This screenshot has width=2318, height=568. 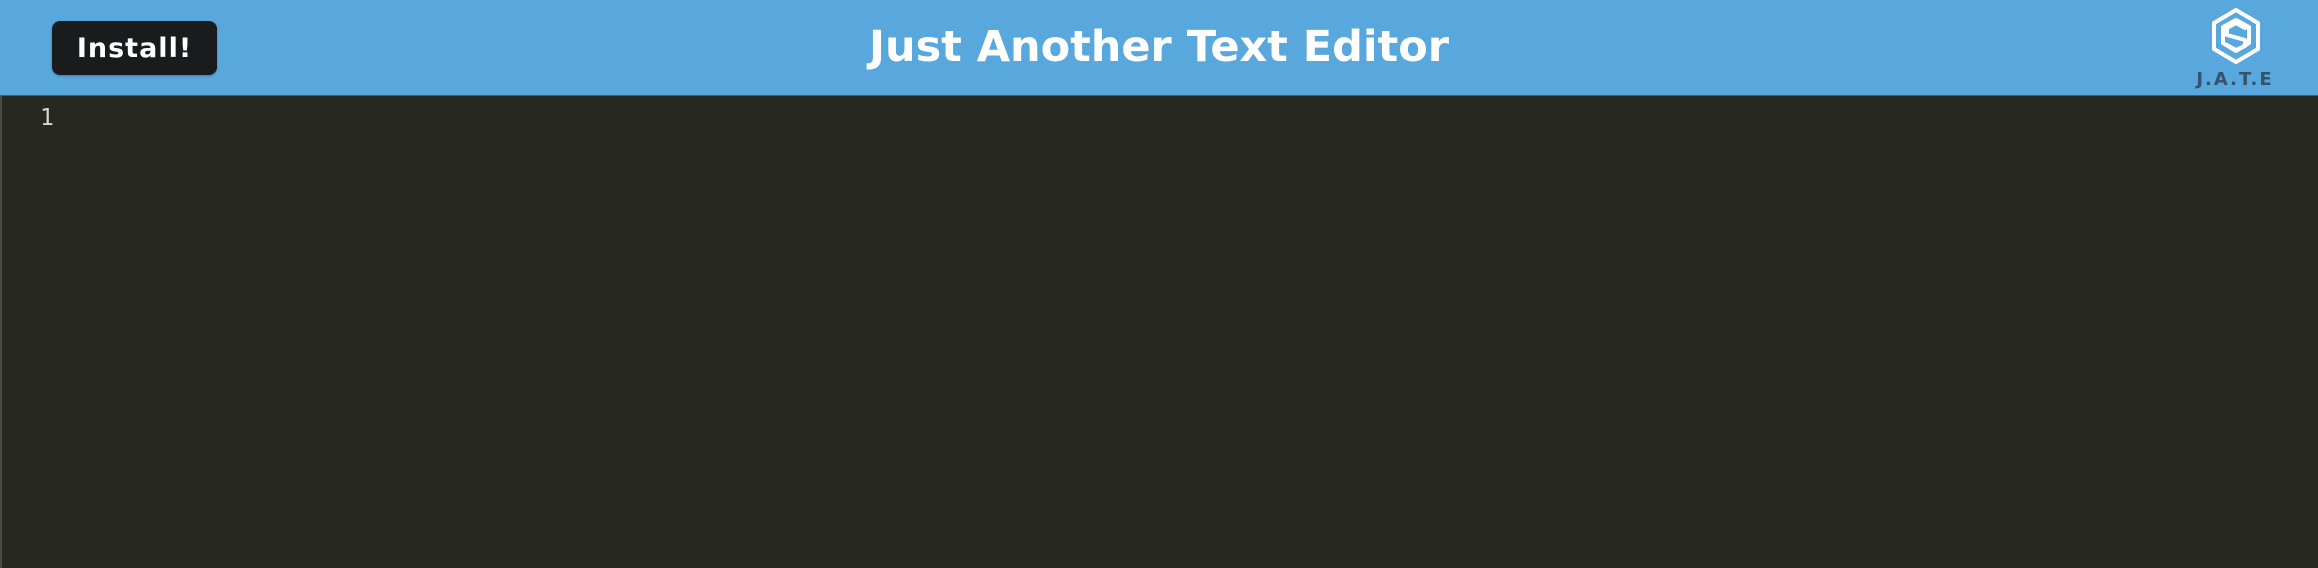 What do you see at coordinates (47, 118) in the screenshot?
I see `line-number: 1` at bounding box center [47, 118].